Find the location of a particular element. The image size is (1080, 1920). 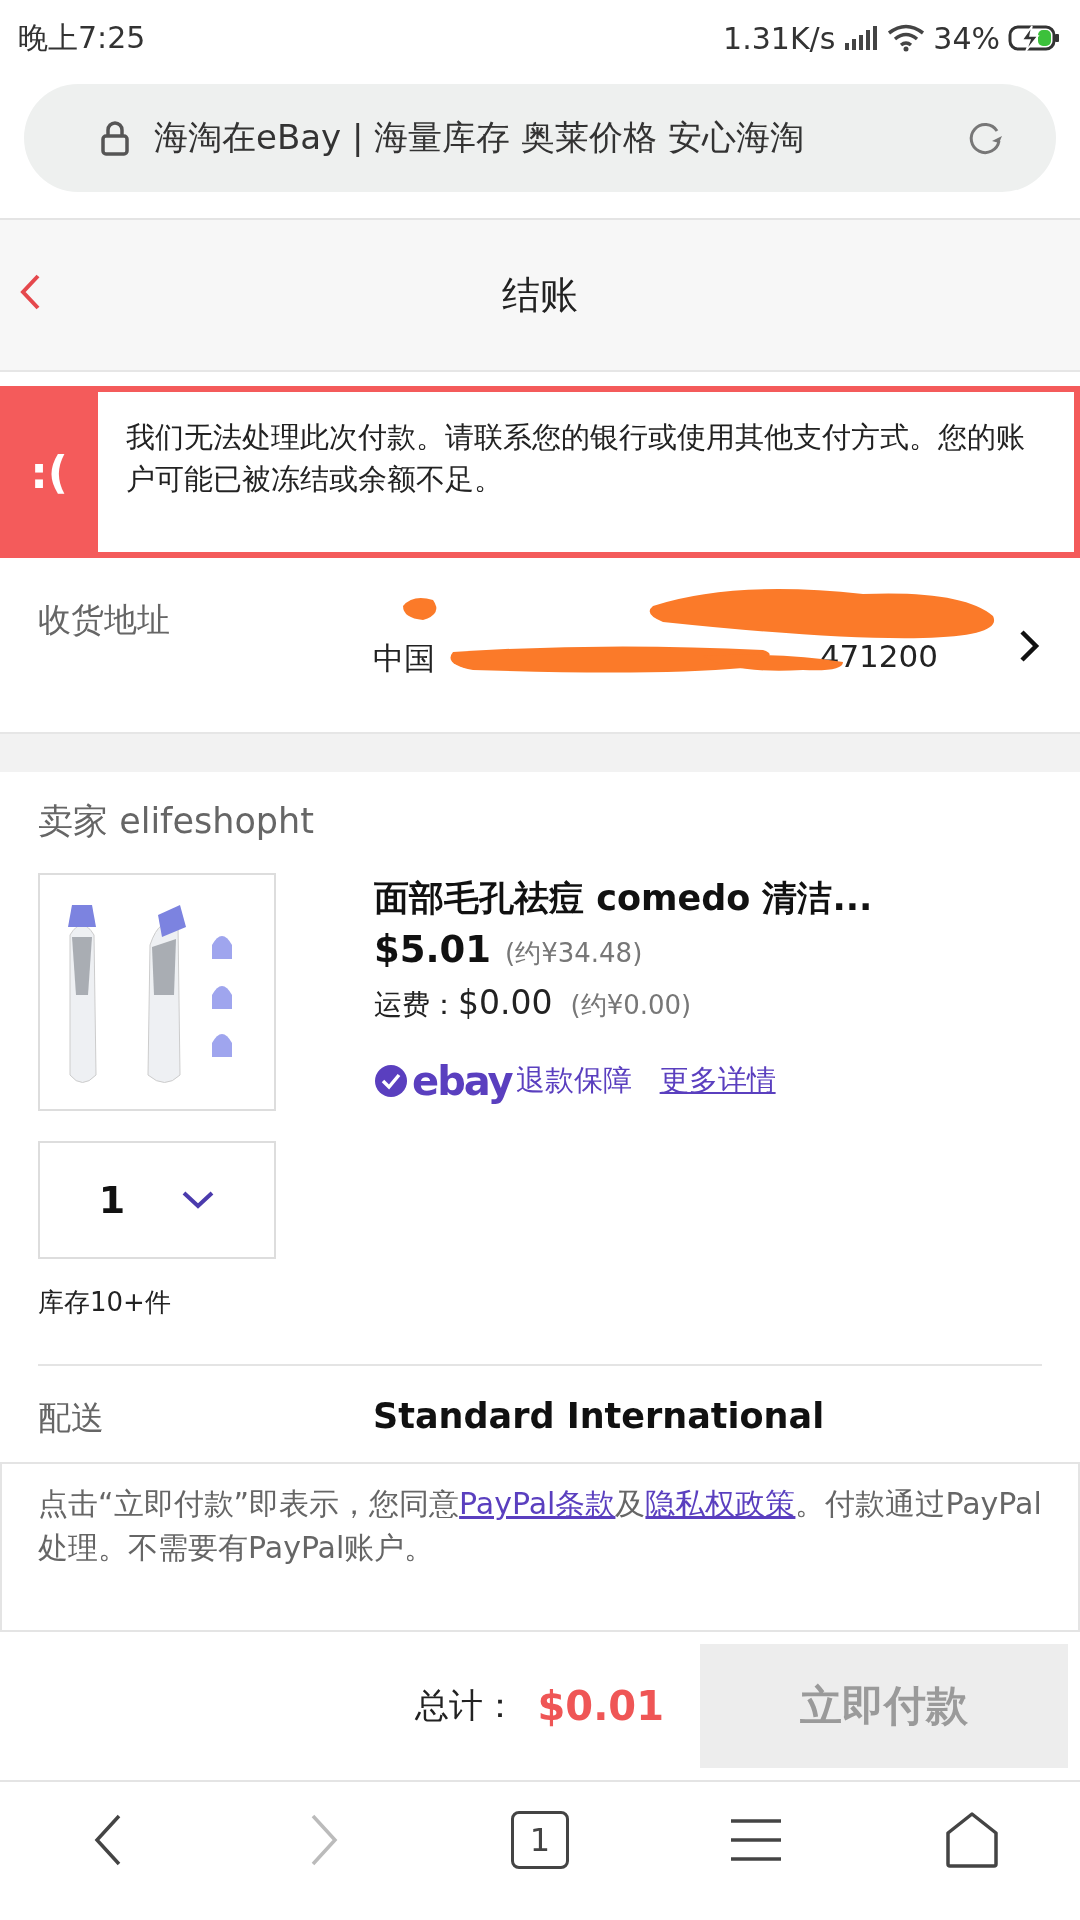

delivery-label: 配送 is located at coordinates (71, 1418).